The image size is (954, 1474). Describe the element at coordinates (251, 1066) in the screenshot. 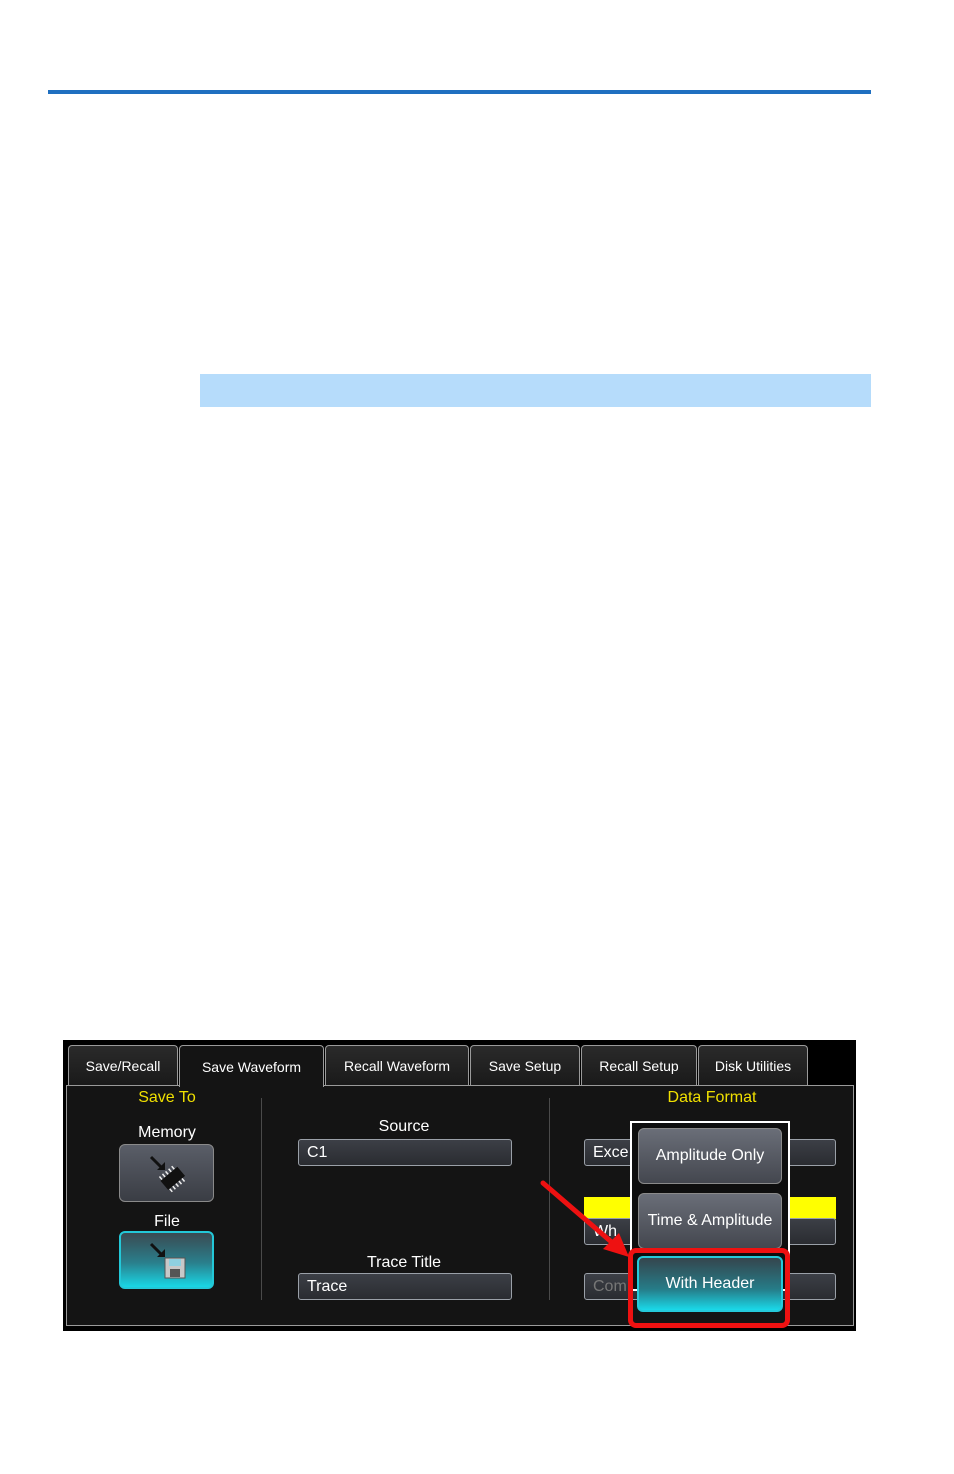

I see `tab-save-waveform: Save Waveform` at that location.